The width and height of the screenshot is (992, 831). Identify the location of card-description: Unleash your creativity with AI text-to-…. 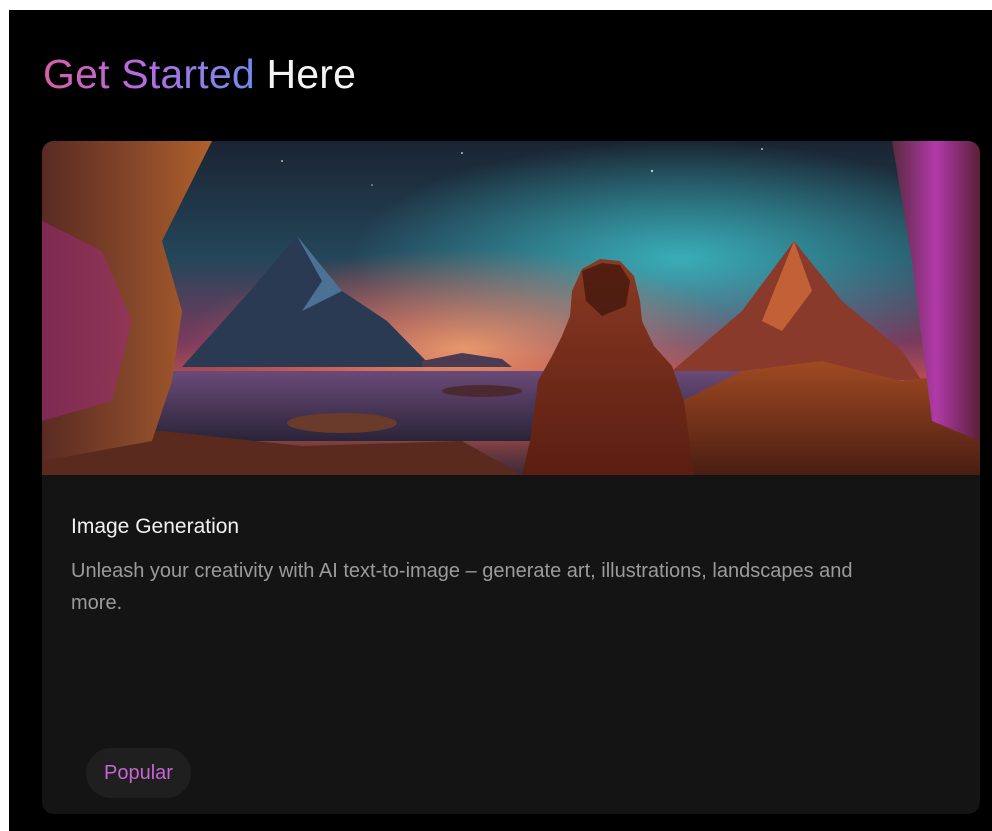
(462, 587).